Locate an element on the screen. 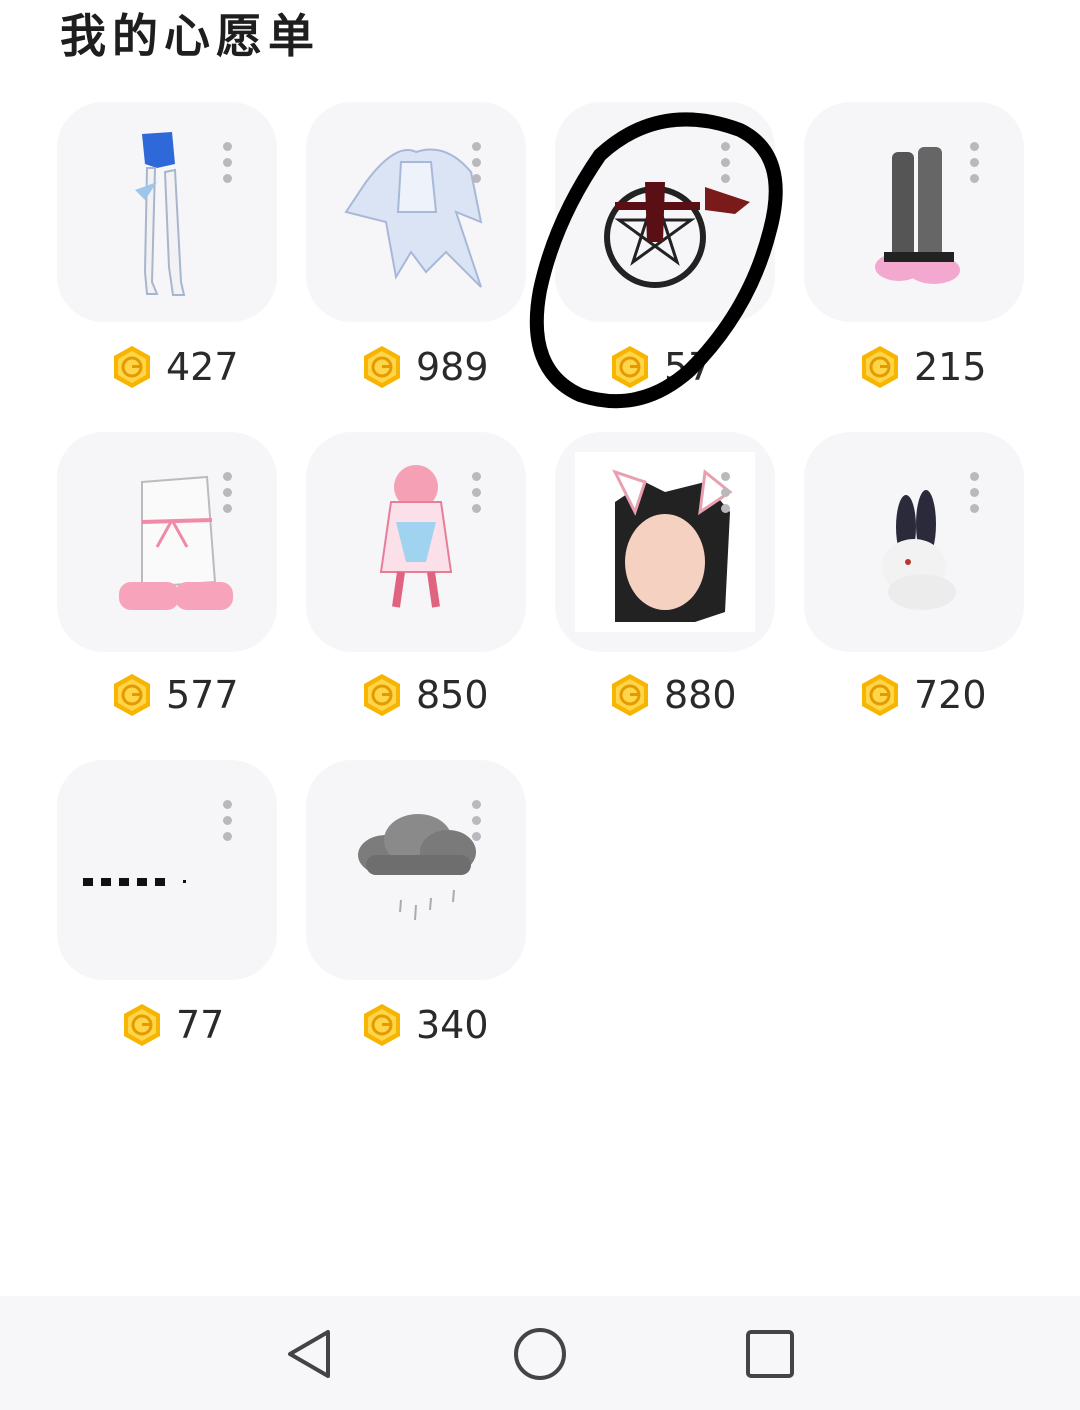  circle-home-icon is located at coordinates (540, 1354).